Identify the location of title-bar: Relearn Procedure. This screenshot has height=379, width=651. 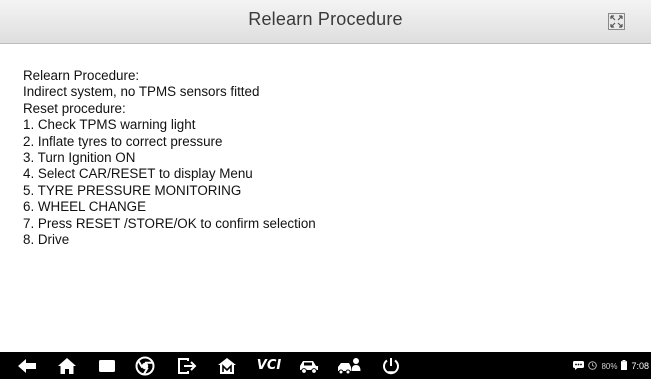
(325, 22).